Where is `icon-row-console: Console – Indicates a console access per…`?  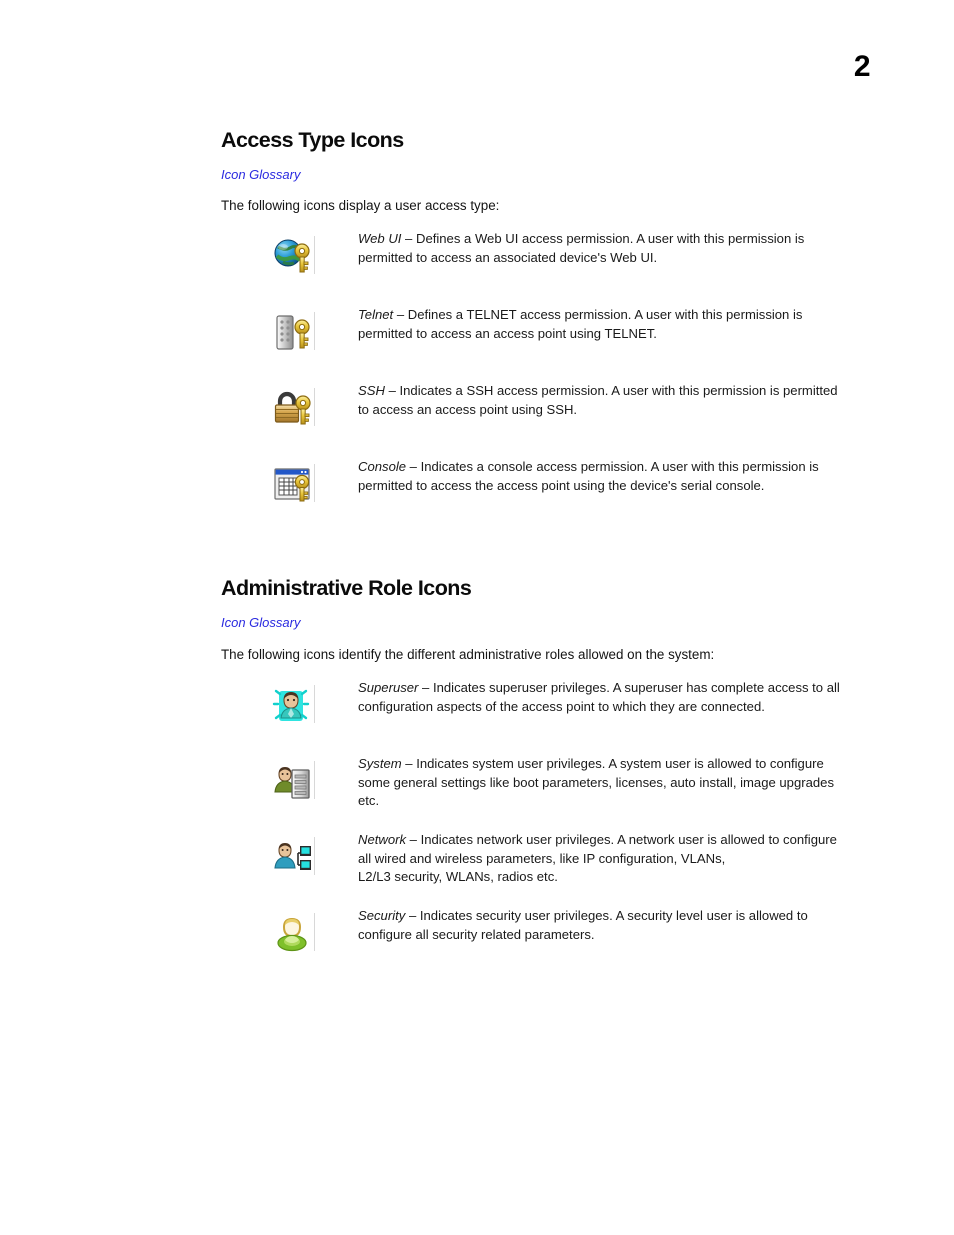
icon-row-console: Console – Indicates a console access per… is located at coordinates (541, 493).